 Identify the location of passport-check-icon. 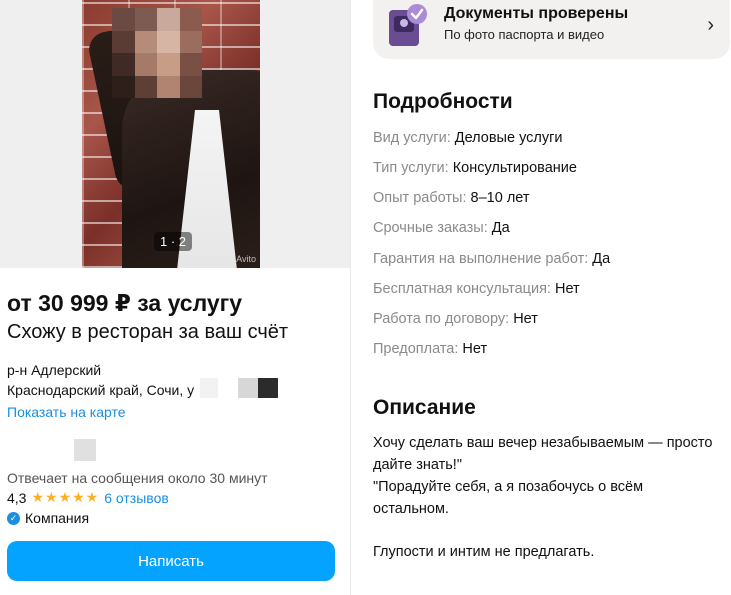
(408, 25).